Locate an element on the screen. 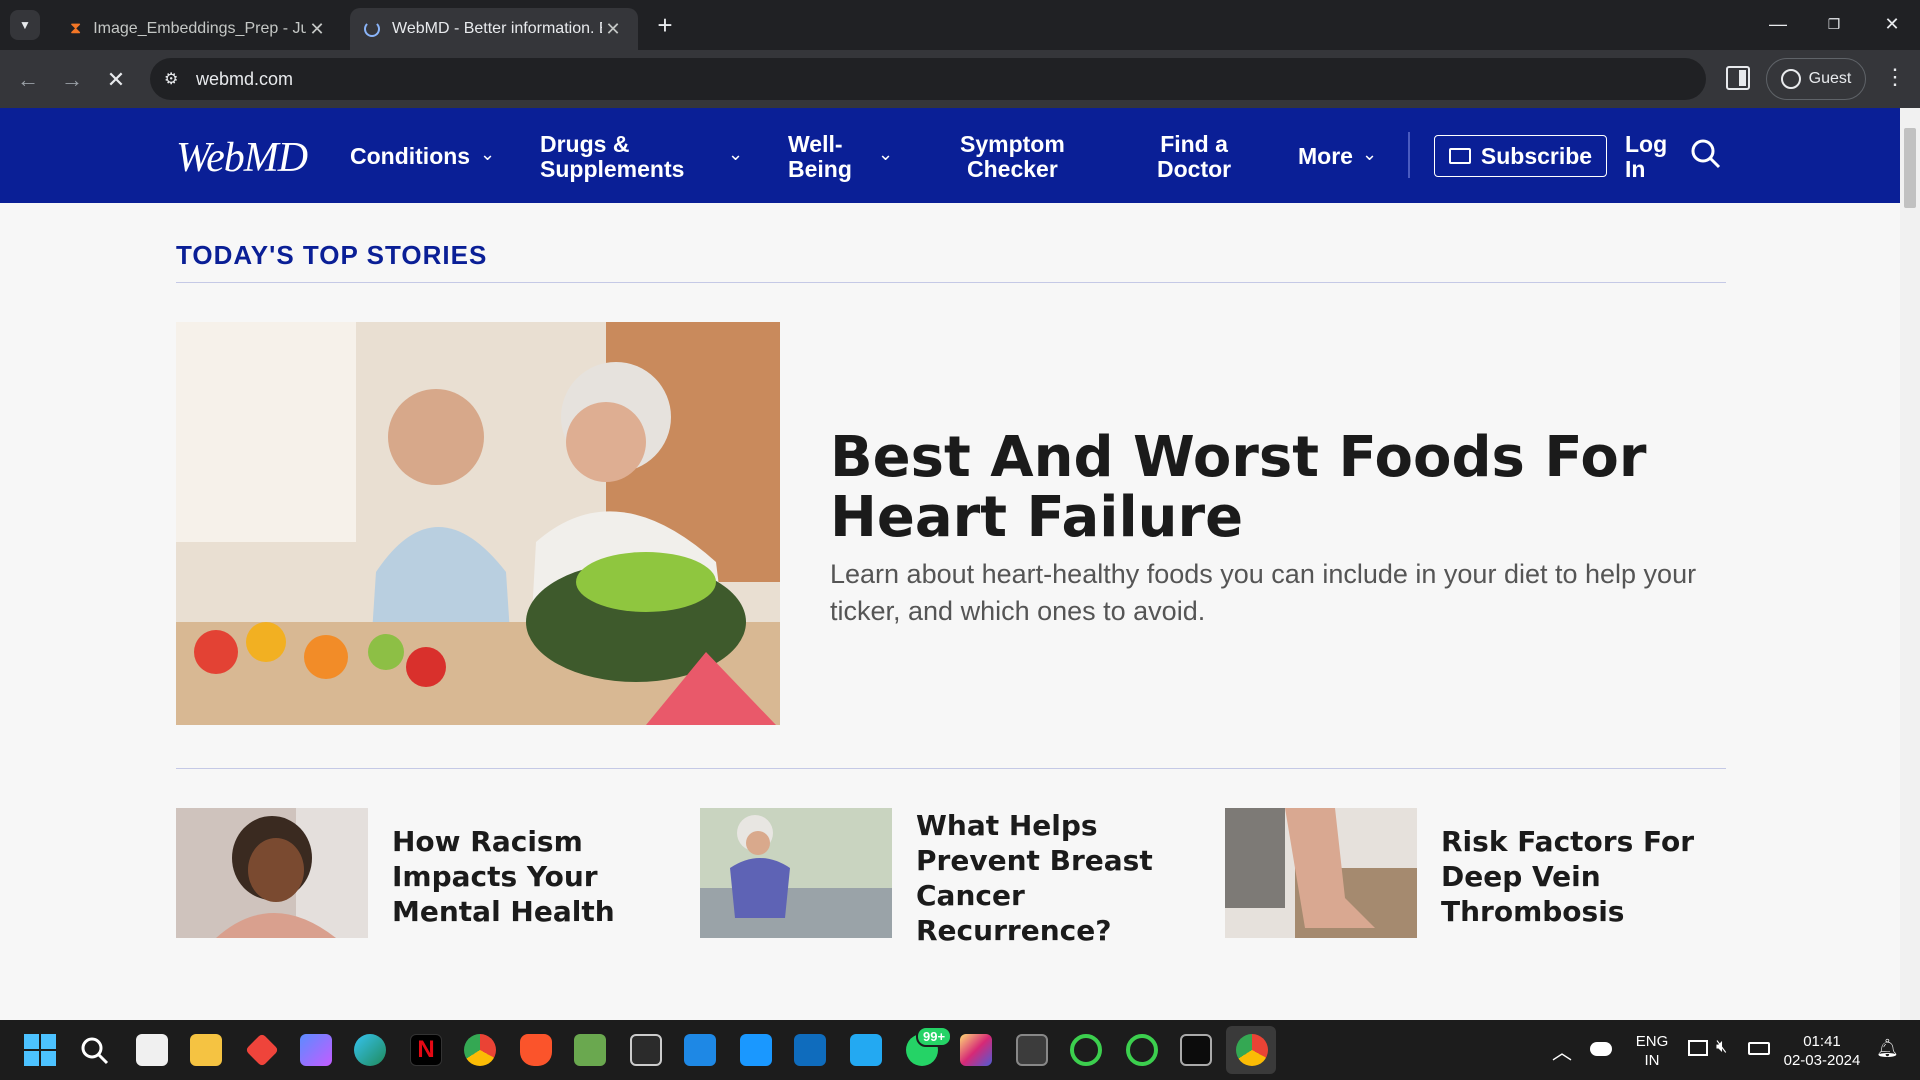 This screenshot has width=1920, height=1080. tab-jupyter: ⧗ Image_Embeddings_Prep - Jupyter ✕ is located at coordinates (199, 29).